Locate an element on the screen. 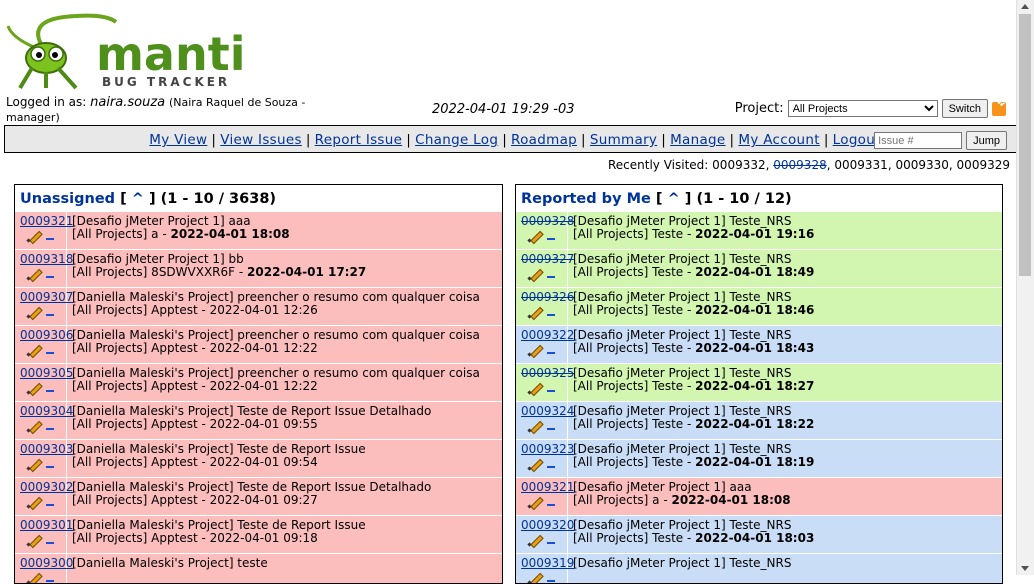 The width and height of the screenshot is (1034, 584). issue-id-link: 0009306 is located at coordinates (46, 335).